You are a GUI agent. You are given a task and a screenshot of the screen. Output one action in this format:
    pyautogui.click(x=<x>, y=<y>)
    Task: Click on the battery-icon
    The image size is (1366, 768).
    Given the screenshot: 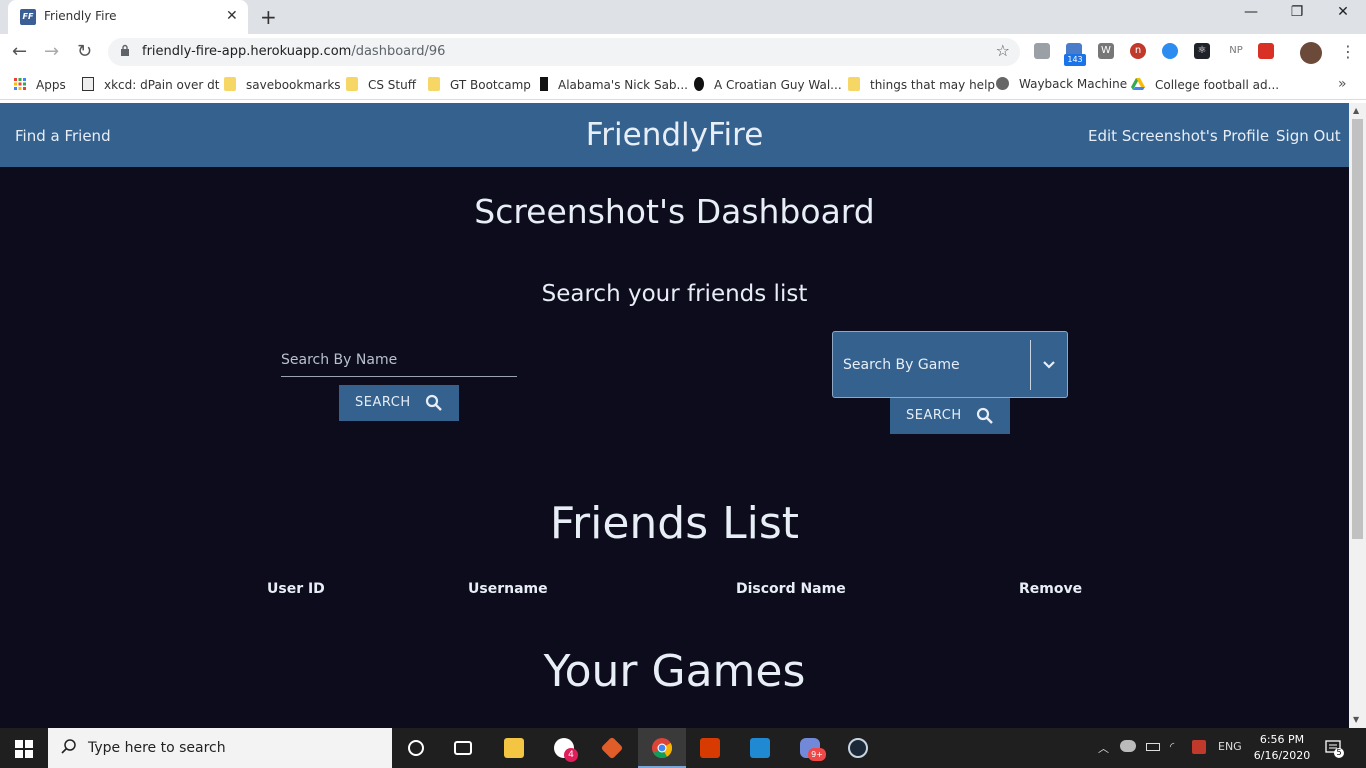 What is the action you would take?
    pyautogui.click(x=1153, y=747)
    